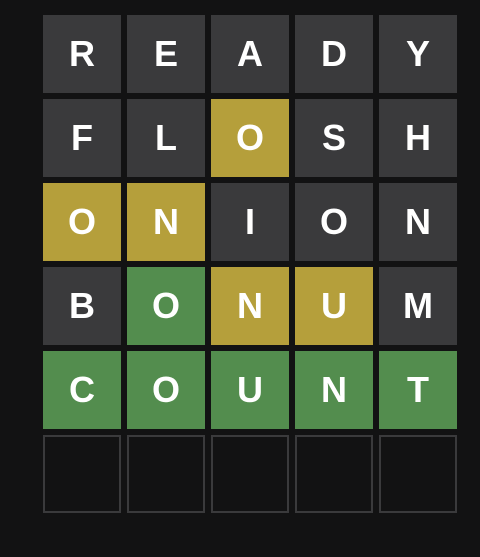  What do you see at coordinates (250, 222) in the screenshot?
I see `tile-r3-c3: I` at bounding box center [250, 222].